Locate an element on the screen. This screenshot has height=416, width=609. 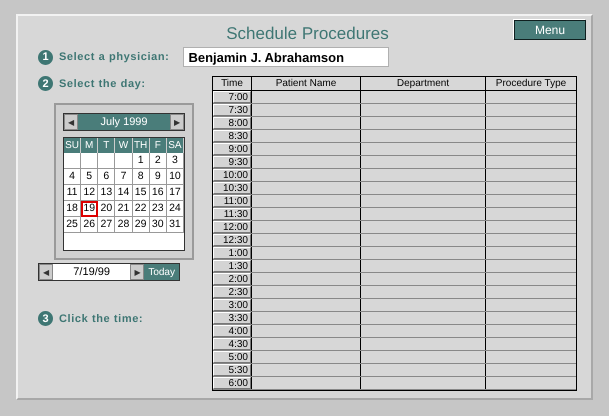
menu-button: Menu is located at coordinates (550, 30).